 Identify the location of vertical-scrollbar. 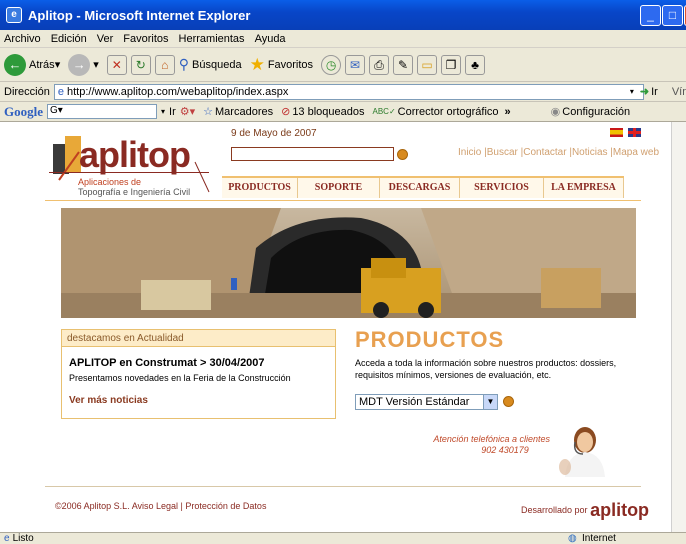
(678, 327).